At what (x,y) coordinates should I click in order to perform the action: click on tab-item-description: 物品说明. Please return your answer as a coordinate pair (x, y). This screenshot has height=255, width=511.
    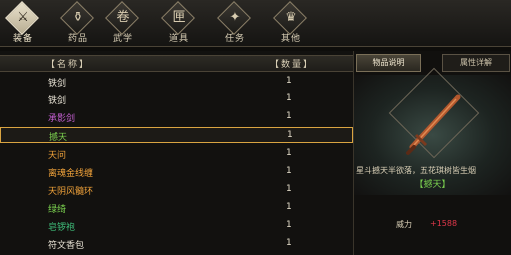
    Looking at the image, I should click on (388, 63).